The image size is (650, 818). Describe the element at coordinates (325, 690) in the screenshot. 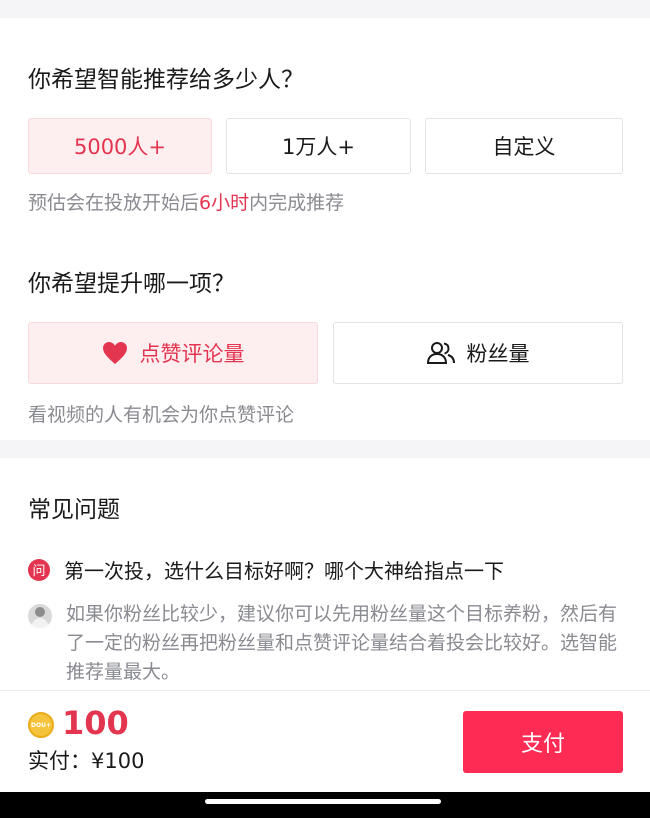

I see `footer-divider` at that location.